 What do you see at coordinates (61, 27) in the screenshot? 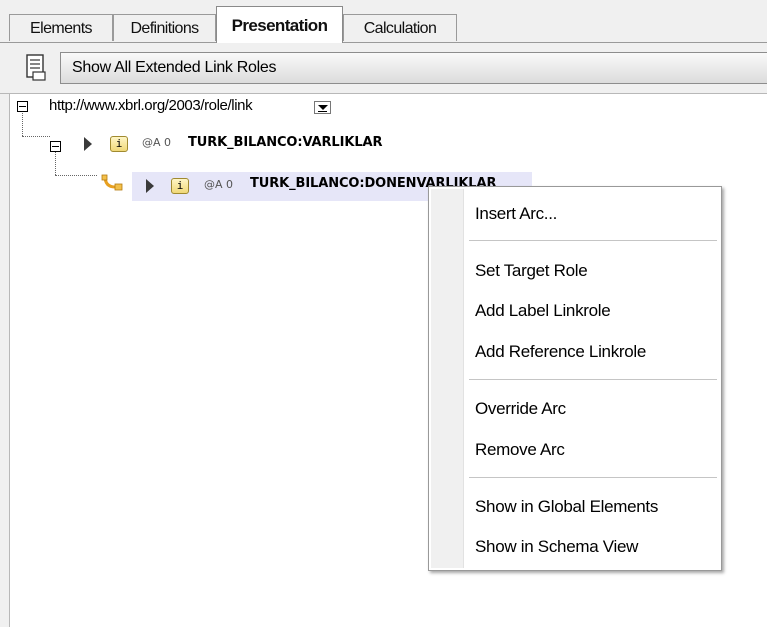
I see `tab-elements: Elements` at bounding box center [61, 27].